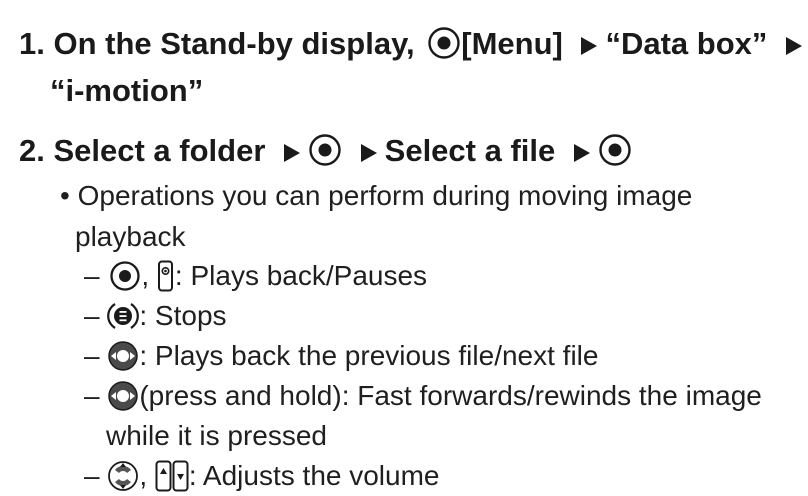 The image size is (808, 496). Describe the element at coordinates (183, 315) in the screenshot. I see `operation-text: : Stops` at that location.